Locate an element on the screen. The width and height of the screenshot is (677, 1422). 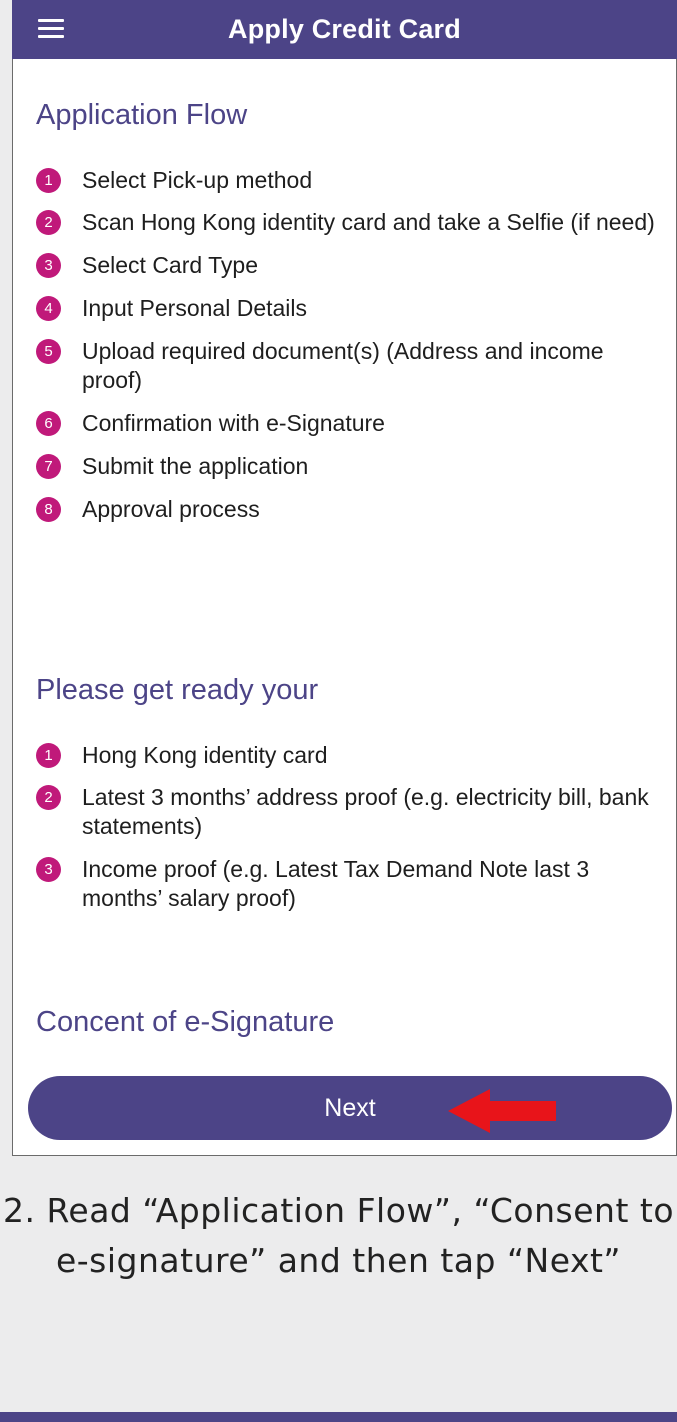
step-number-badge: 2 is located at coordinates (48, 222).